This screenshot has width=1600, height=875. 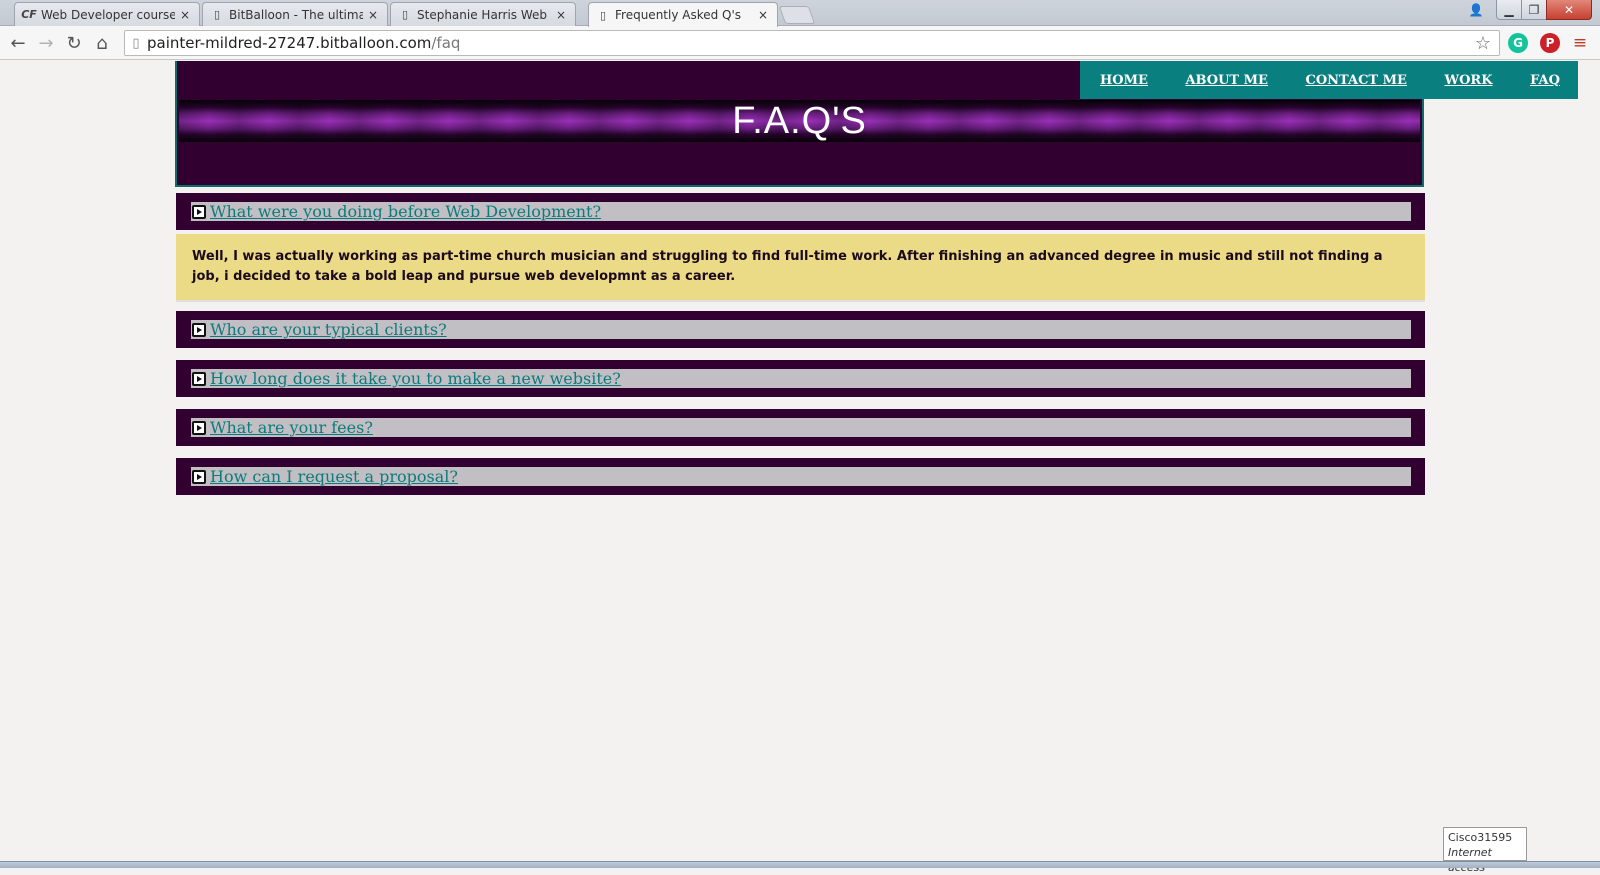 I want to click on forward-arrow-icon: →, so click(x=46, y=43).